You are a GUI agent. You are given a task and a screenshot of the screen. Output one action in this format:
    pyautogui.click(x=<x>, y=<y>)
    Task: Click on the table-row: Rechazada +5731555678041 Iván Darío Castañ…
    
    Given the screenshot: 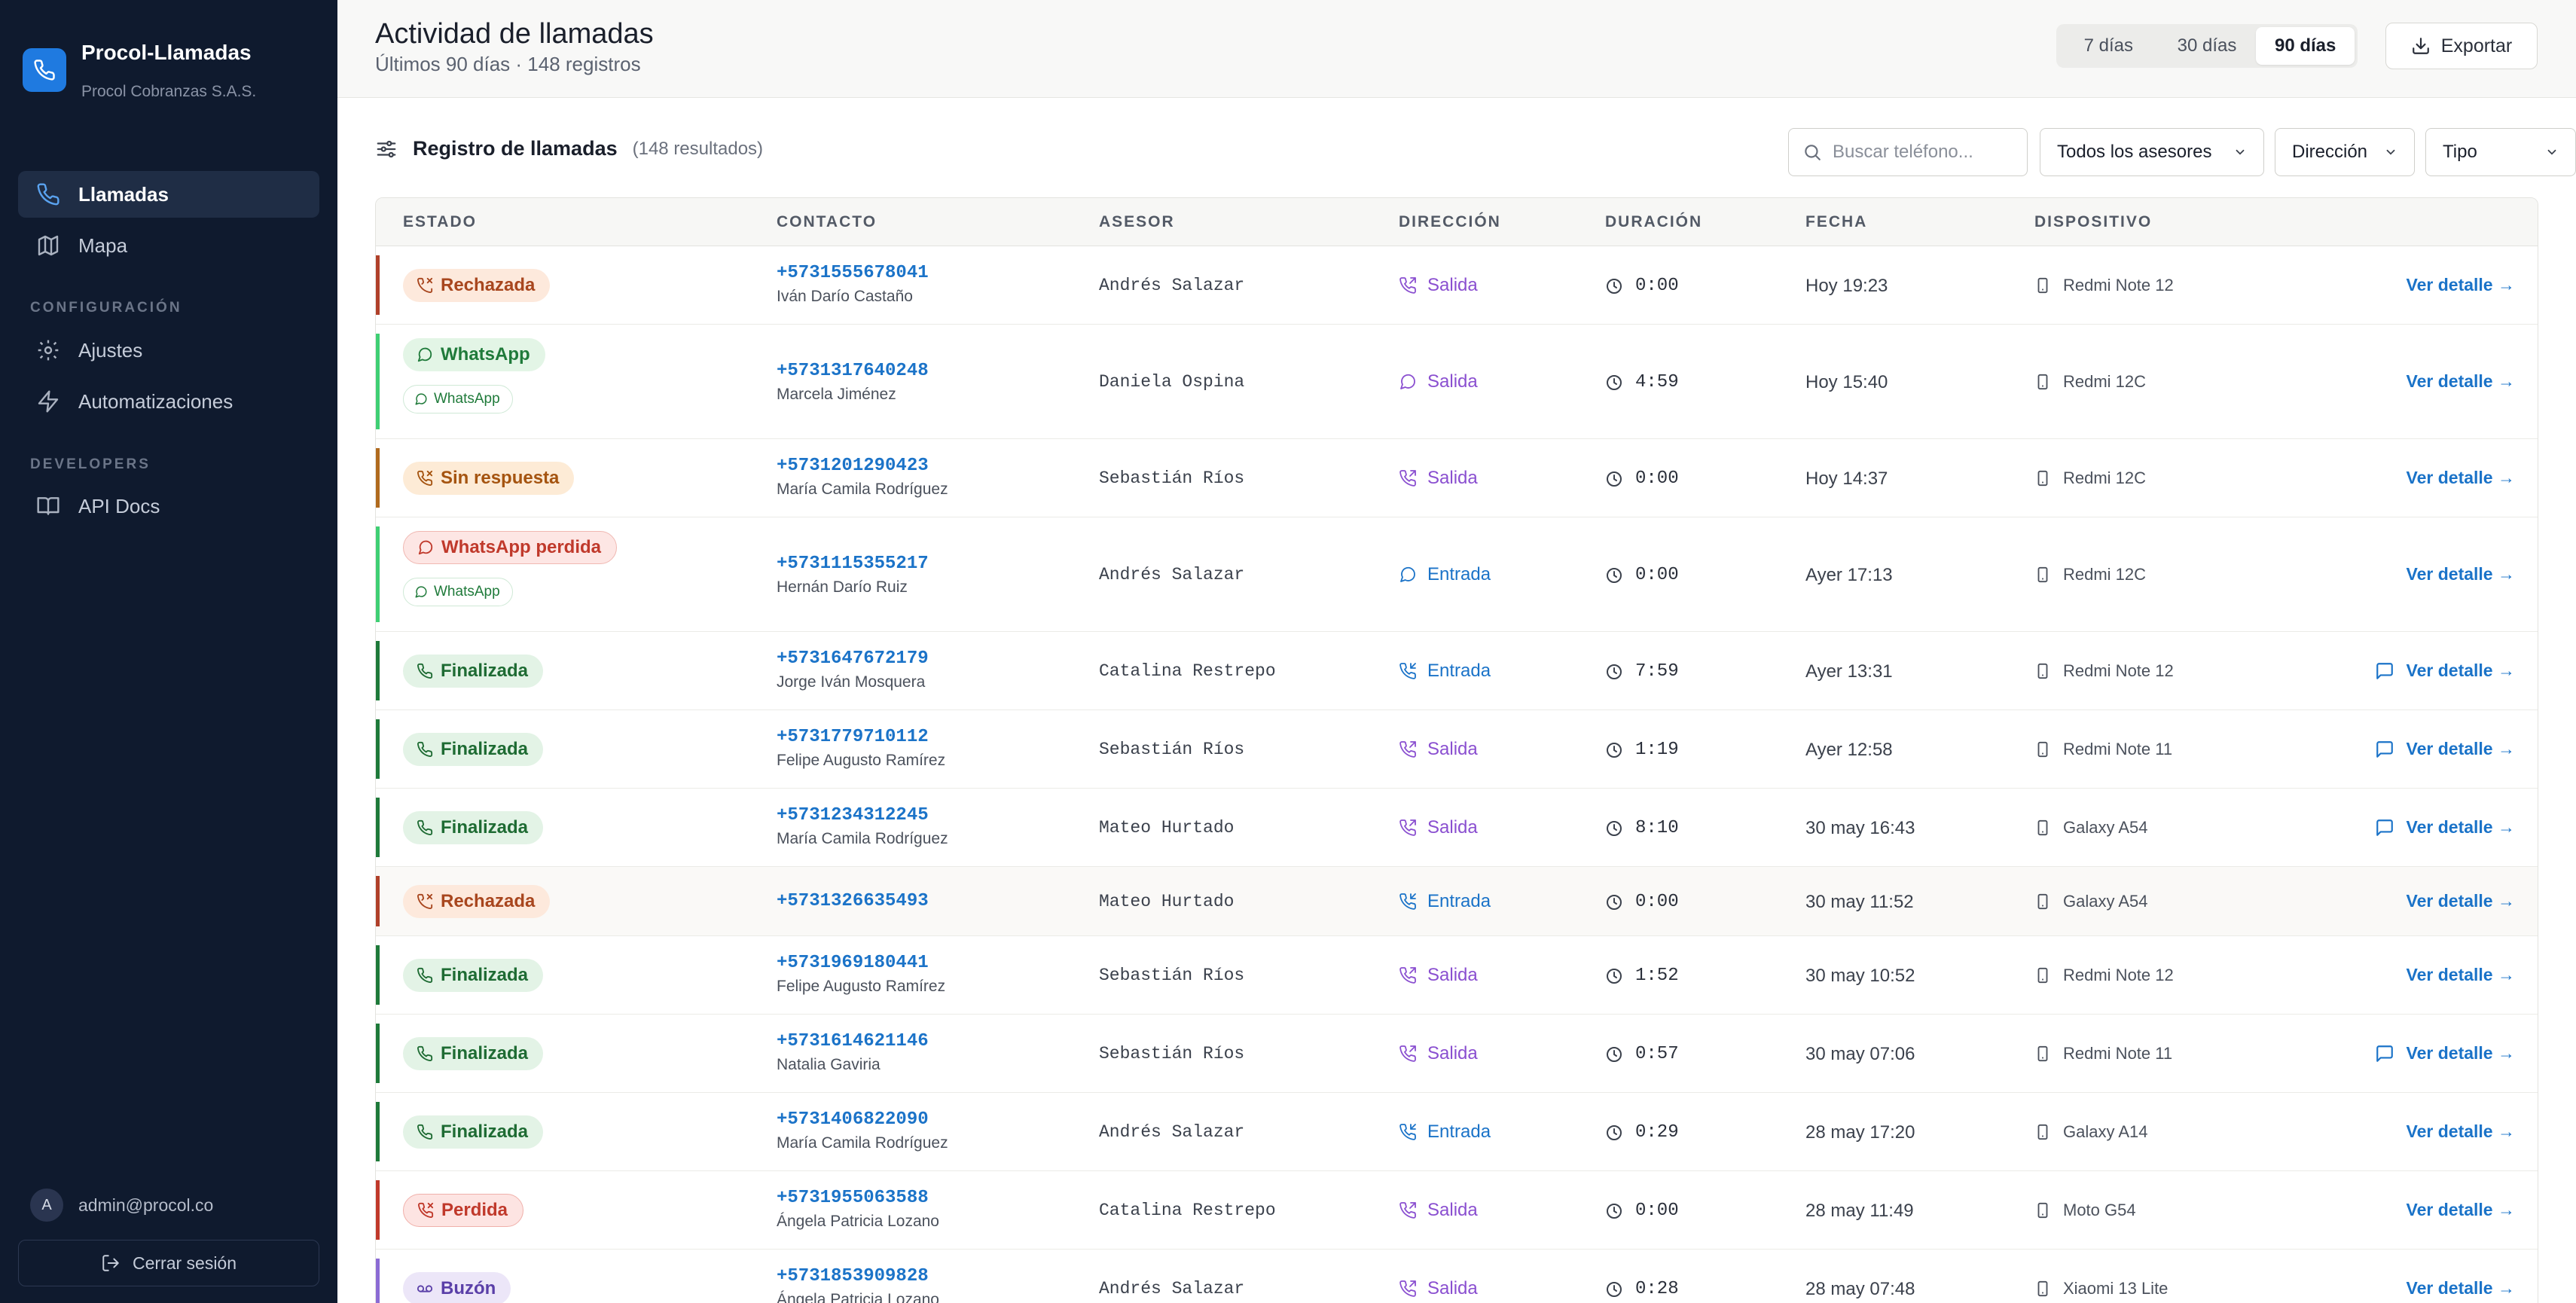 What is the action you would take?
    pyautogui.click(x=1457, y=285)
    